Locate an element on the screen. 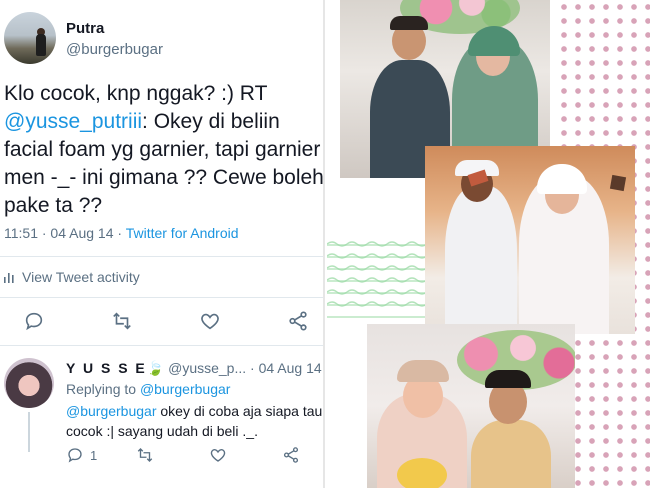  author-avatar is located at coordinates (30, 38).